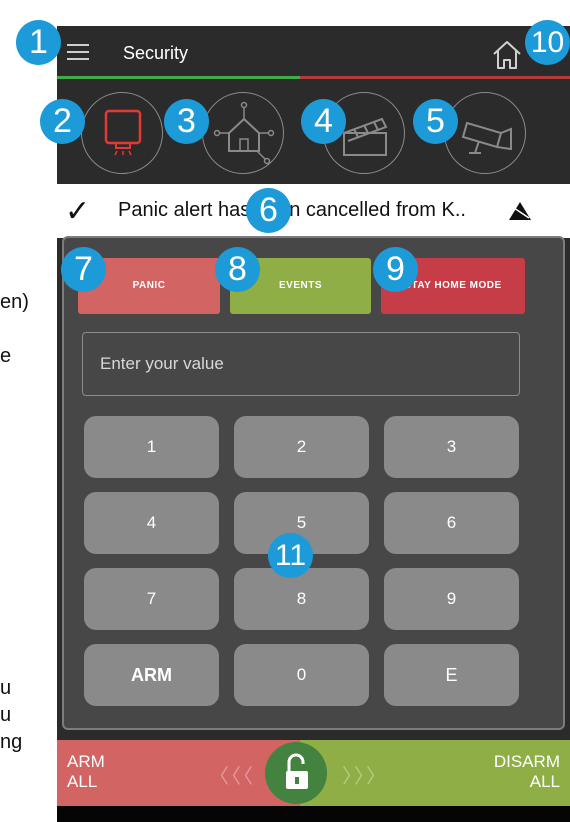 The image size is (570, 822). I want to click on callout-marker: 7, so click(83, 269).